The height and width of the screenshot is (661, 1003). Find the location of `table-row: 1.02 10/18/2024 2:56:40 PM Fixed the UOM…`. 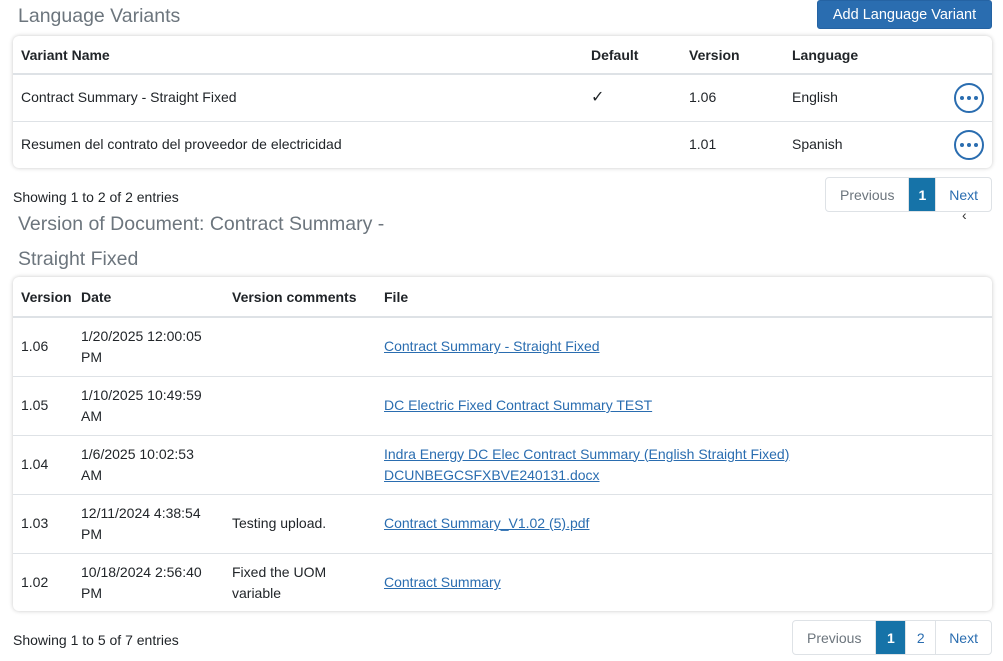

table-row: 1.02 10/18/2024 2:56:40 PM Fixed the UOM… is located at coordinates (502, 582).